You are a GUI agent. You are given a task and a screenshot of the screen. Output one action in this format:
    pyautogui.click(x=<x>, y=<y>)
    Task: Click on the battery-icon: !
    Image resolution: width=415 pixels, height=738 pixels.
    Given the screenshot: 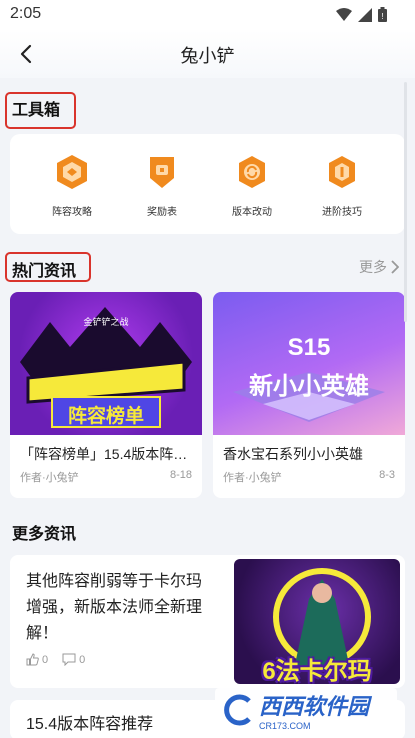 What is the action you would take?
    pyautogui.click(x=382, y=14)
    